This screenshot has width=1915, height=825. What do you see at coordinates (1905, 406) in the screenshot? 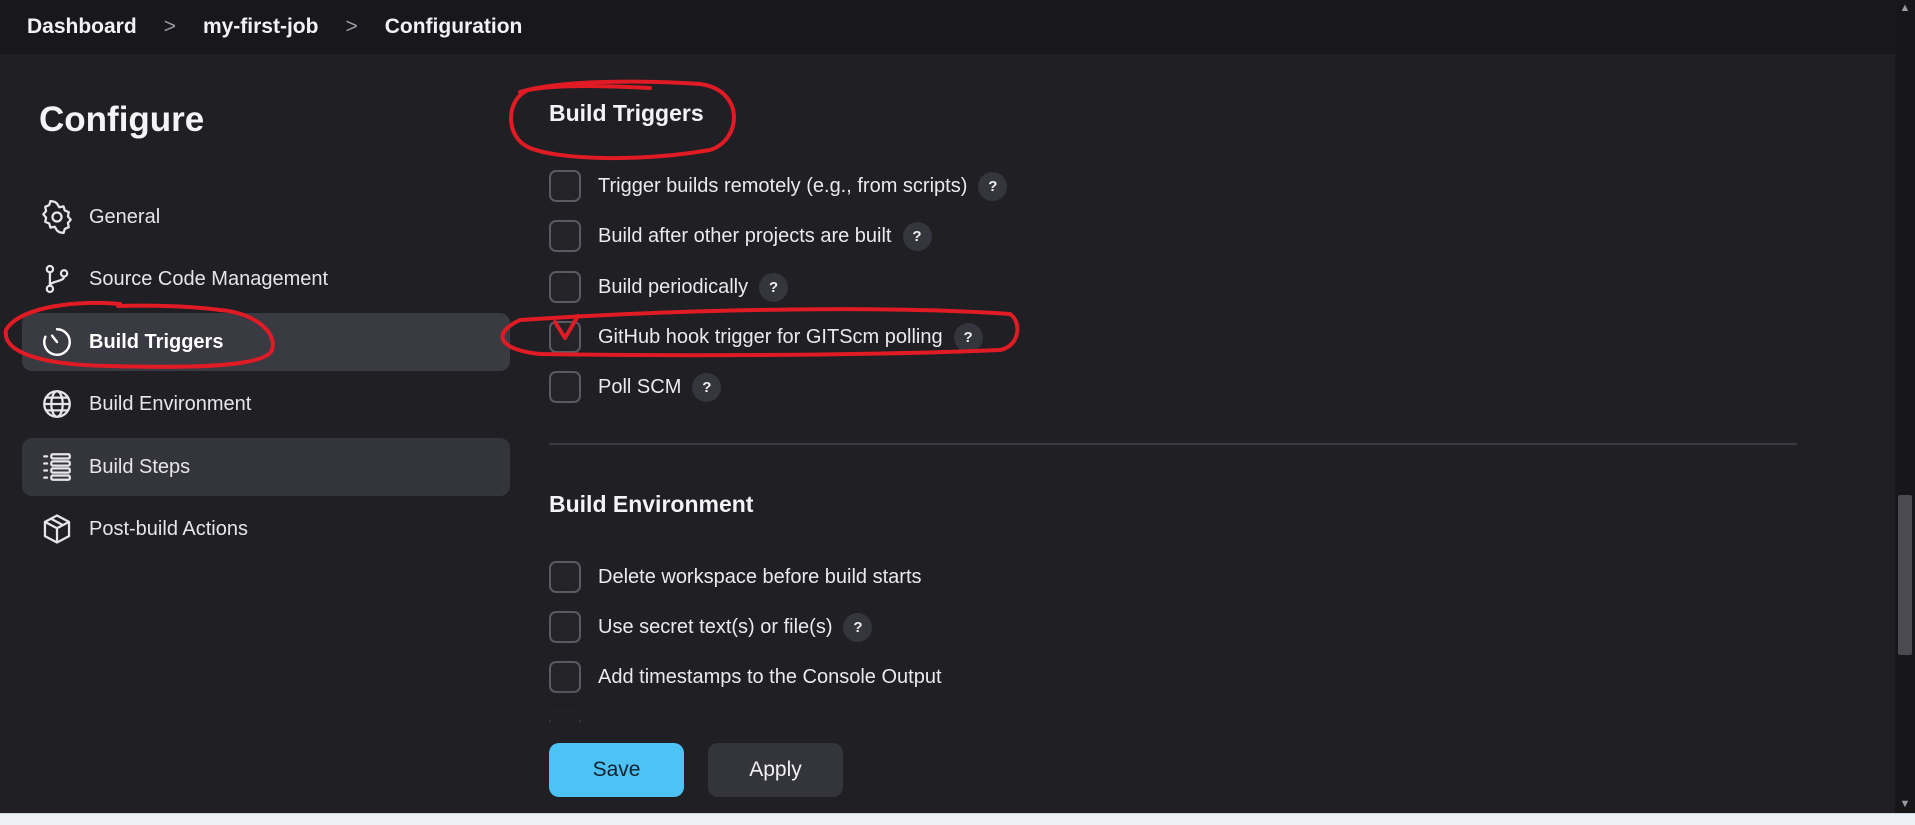
I see `scrollbar-track` at bounding box center [1905, 406].